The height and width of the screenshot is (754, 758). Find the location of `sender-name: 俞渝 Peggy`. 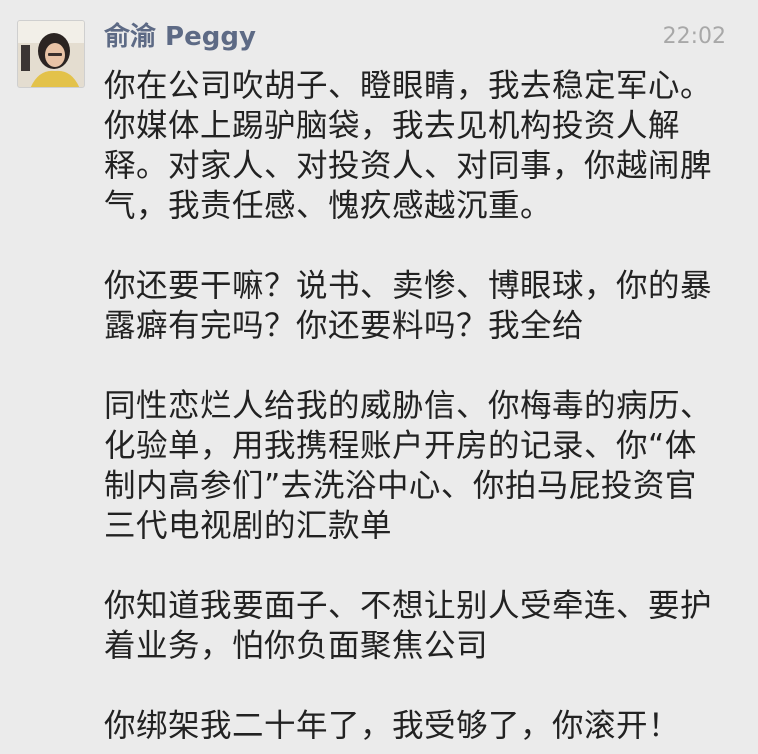

sender-name: 俞渝 Peggy is located at coordinates (180, 37).